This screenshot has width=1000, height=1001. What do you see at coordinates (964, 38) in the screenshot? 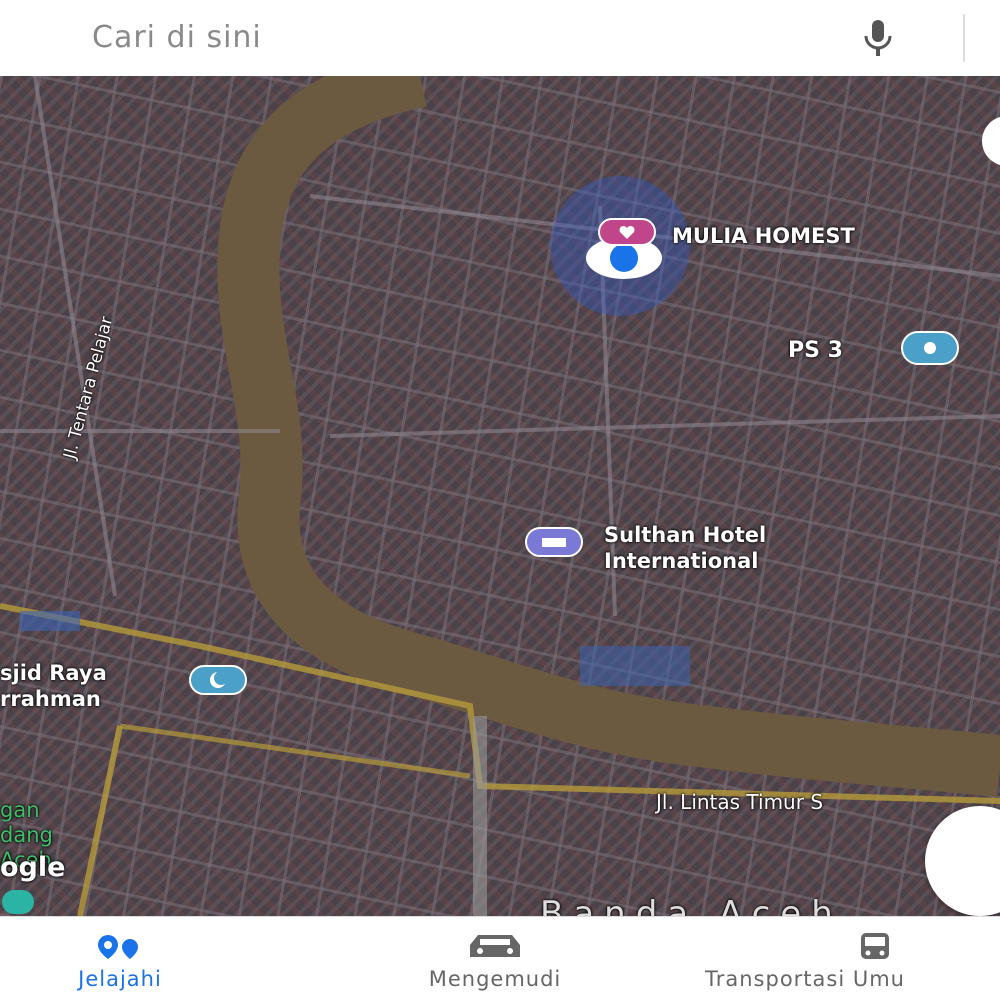
I see `search-divider` at bounding box center [964, 38].